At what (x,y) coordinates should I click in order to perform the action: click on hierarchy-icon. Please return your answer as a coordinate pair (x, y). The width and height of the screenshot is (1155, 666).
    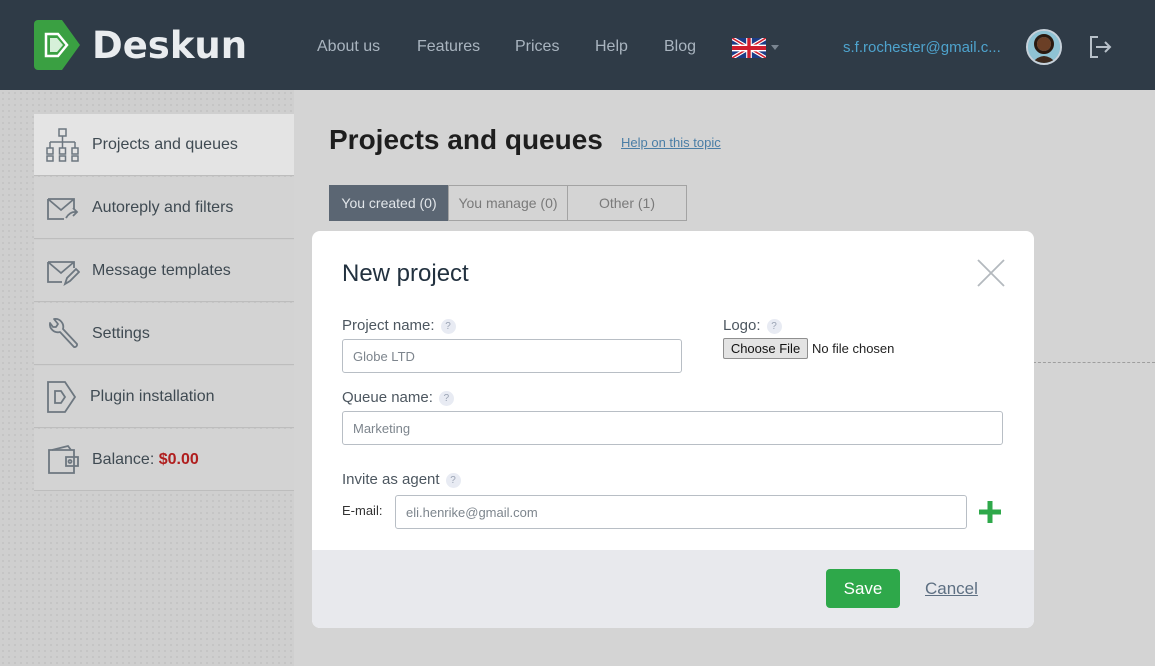
    Looking at the image, I should click on (62, 145).